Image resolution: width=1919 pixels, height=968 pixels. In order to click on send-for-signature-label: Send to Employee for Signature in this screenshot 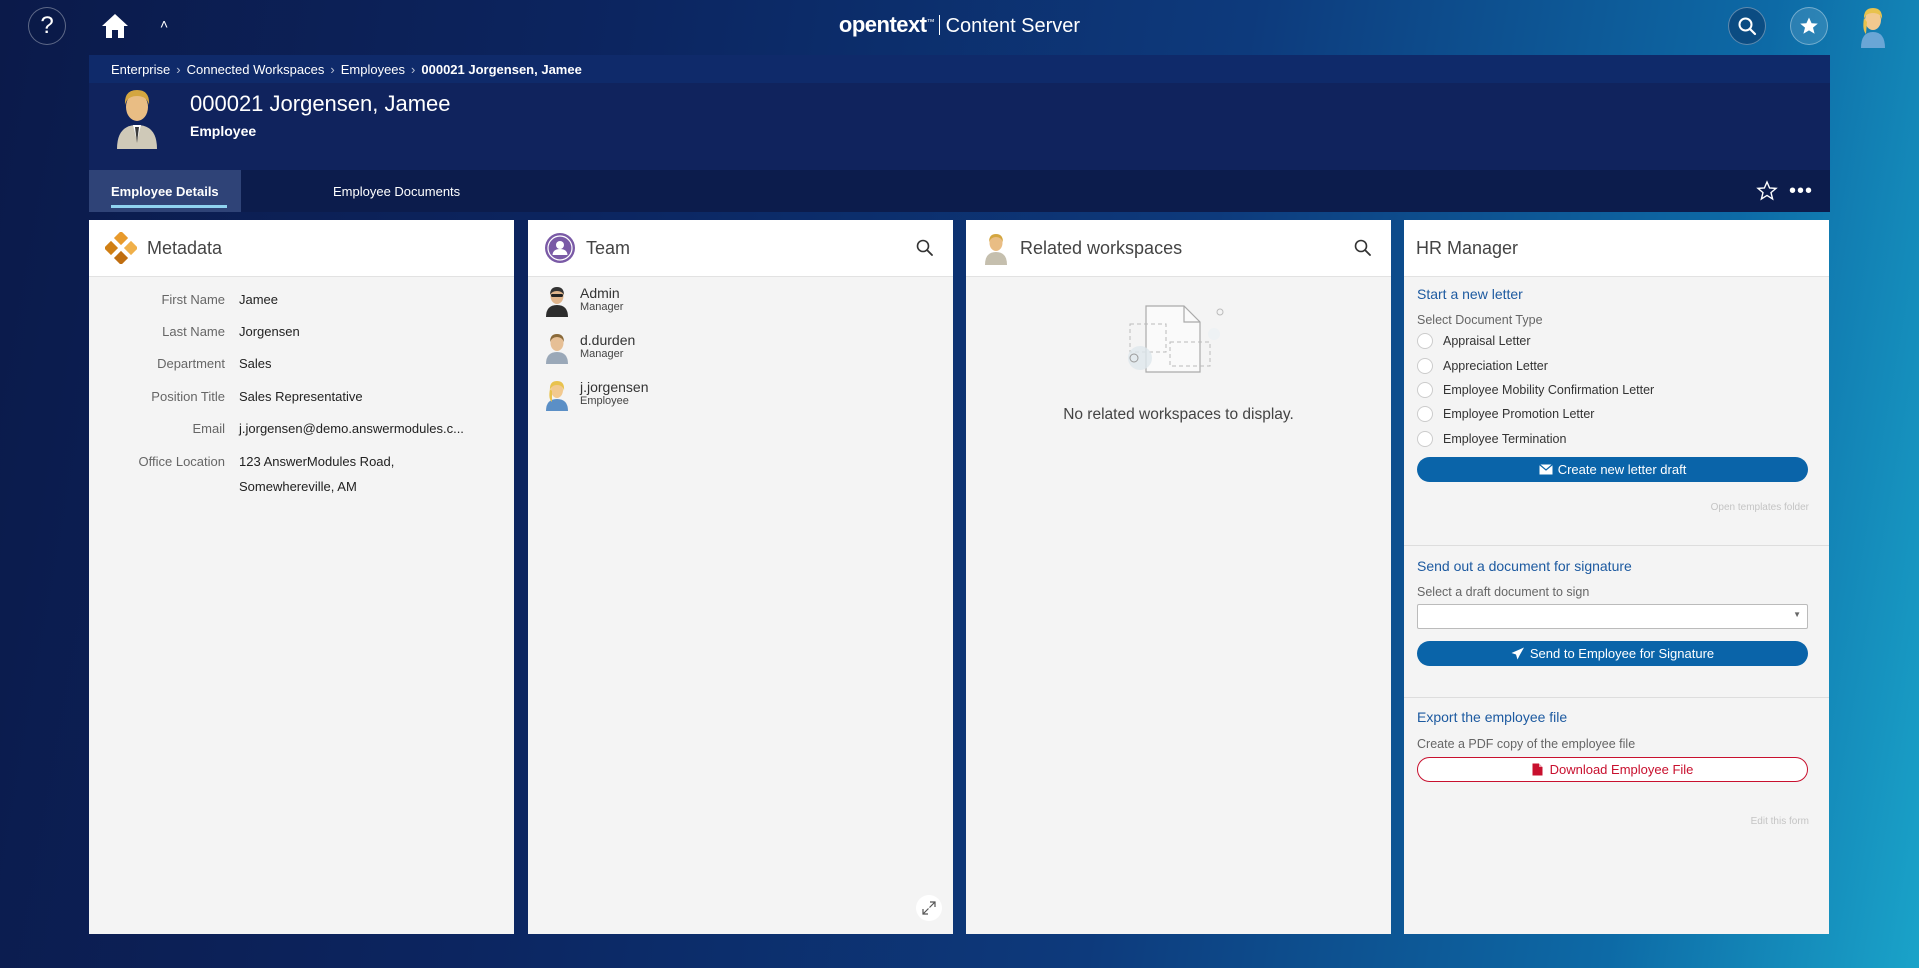, I will do `click(1622, 653)`.